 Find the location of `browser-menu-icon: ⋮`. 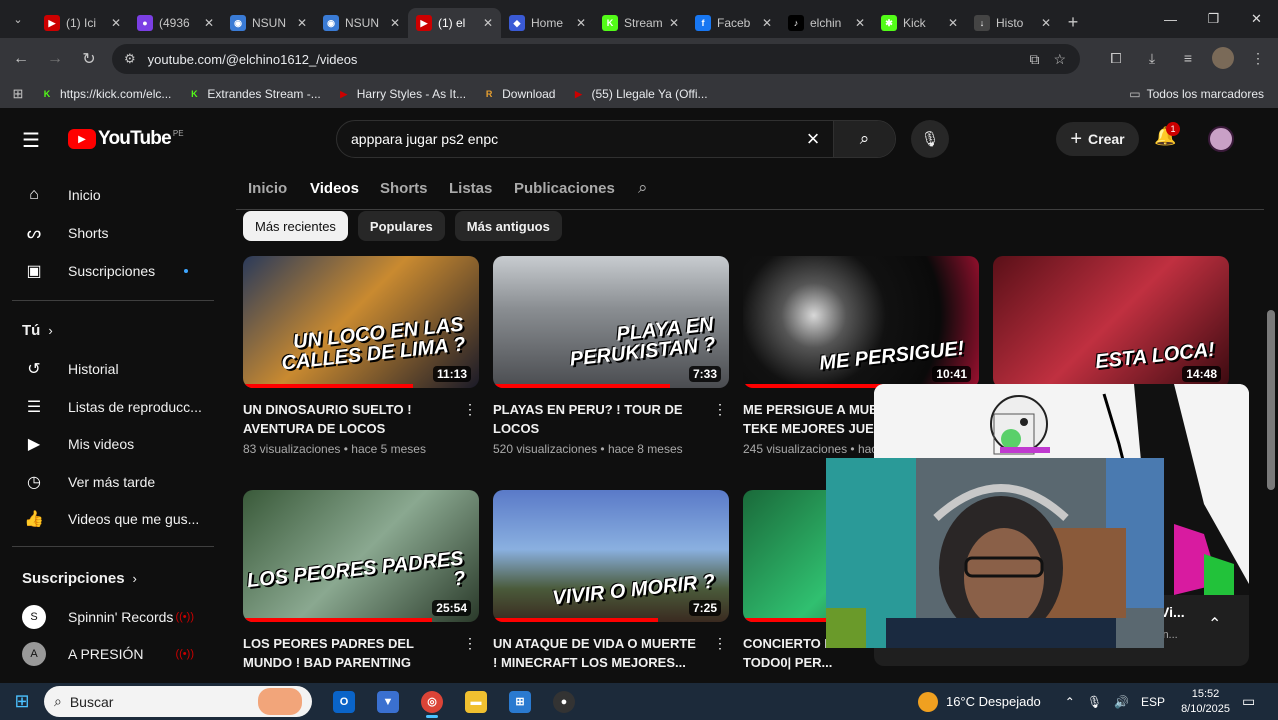

browser-menu-icon: ⋮ is located at coordinates (1258, 58).